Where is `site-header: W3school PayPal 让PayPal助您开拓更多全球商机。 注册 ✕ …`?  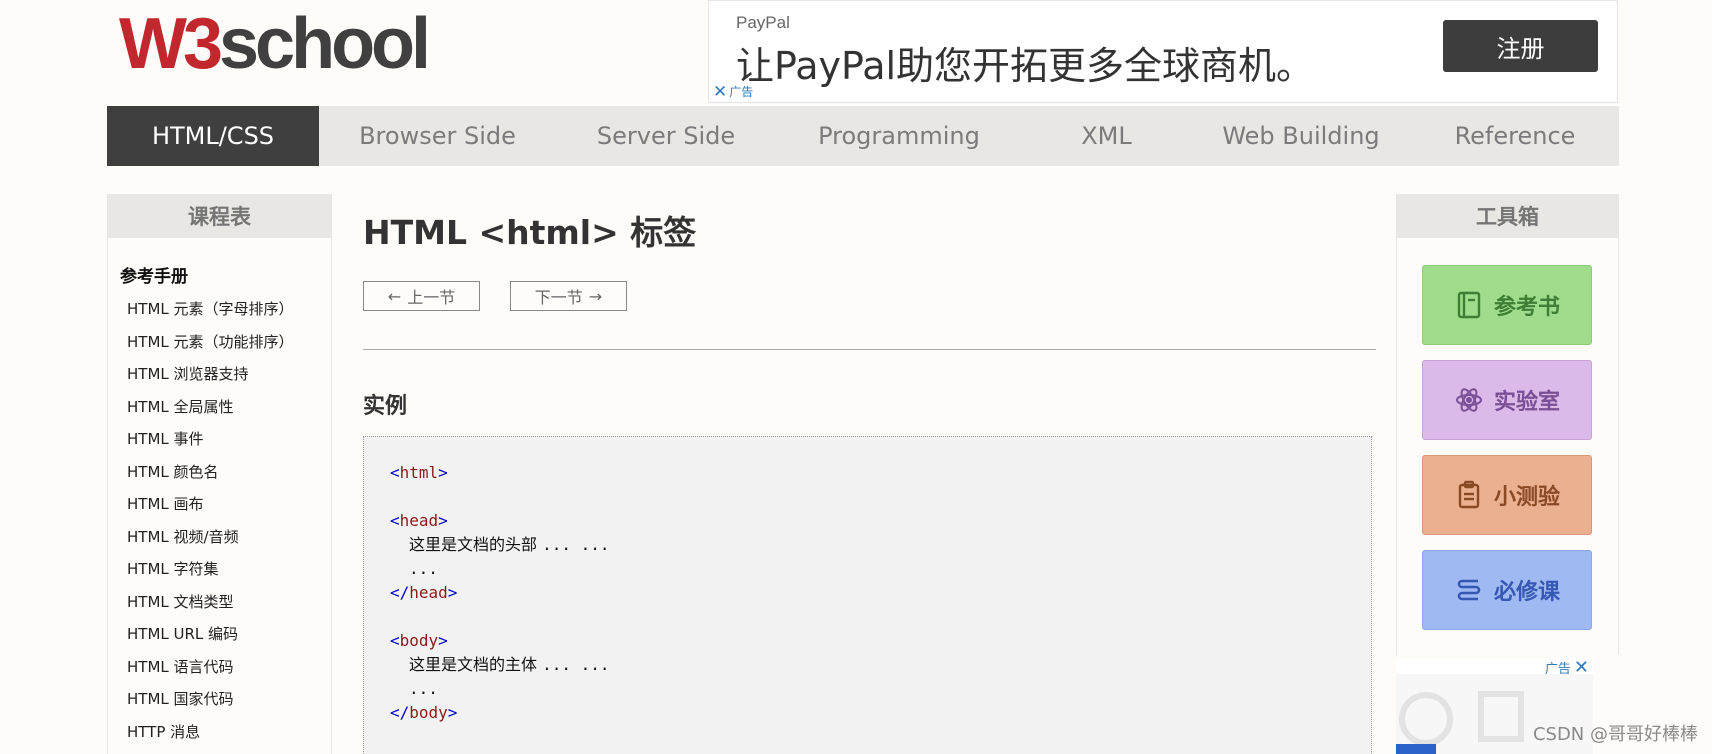 site-header: W3school PayPal 让PayPal助您开拓更多全球商机。 注册 ✕ … is located at coordinates (862, 53).